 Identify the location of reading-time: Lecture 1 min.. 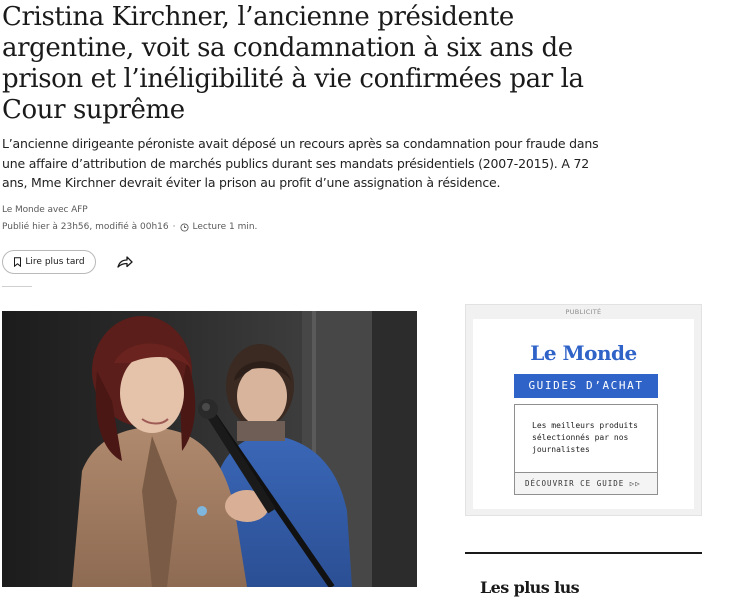
(225, 227).